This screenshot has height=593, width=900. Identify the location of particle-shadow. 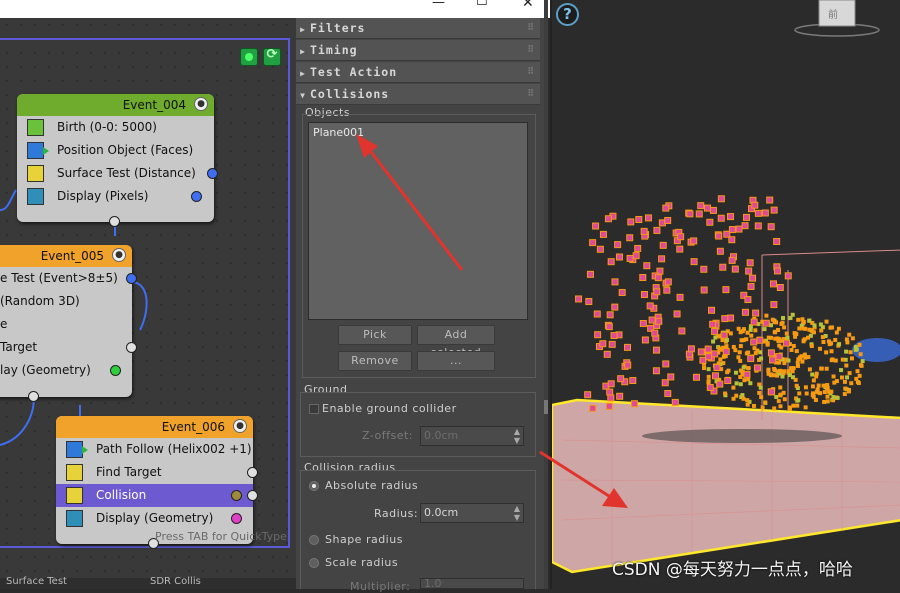
(742, 436).